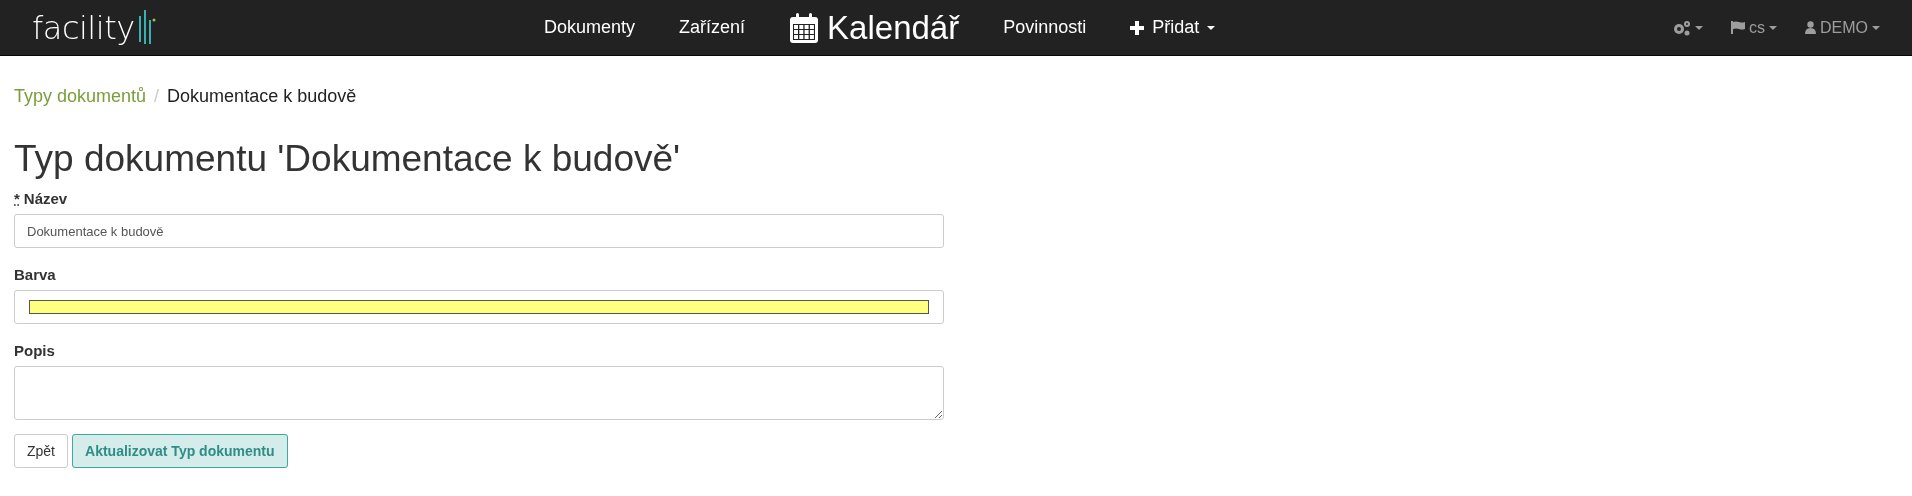  Describe the element at coordinates (804, 27) in the screenshot. I see `calendar-icon` at that location.